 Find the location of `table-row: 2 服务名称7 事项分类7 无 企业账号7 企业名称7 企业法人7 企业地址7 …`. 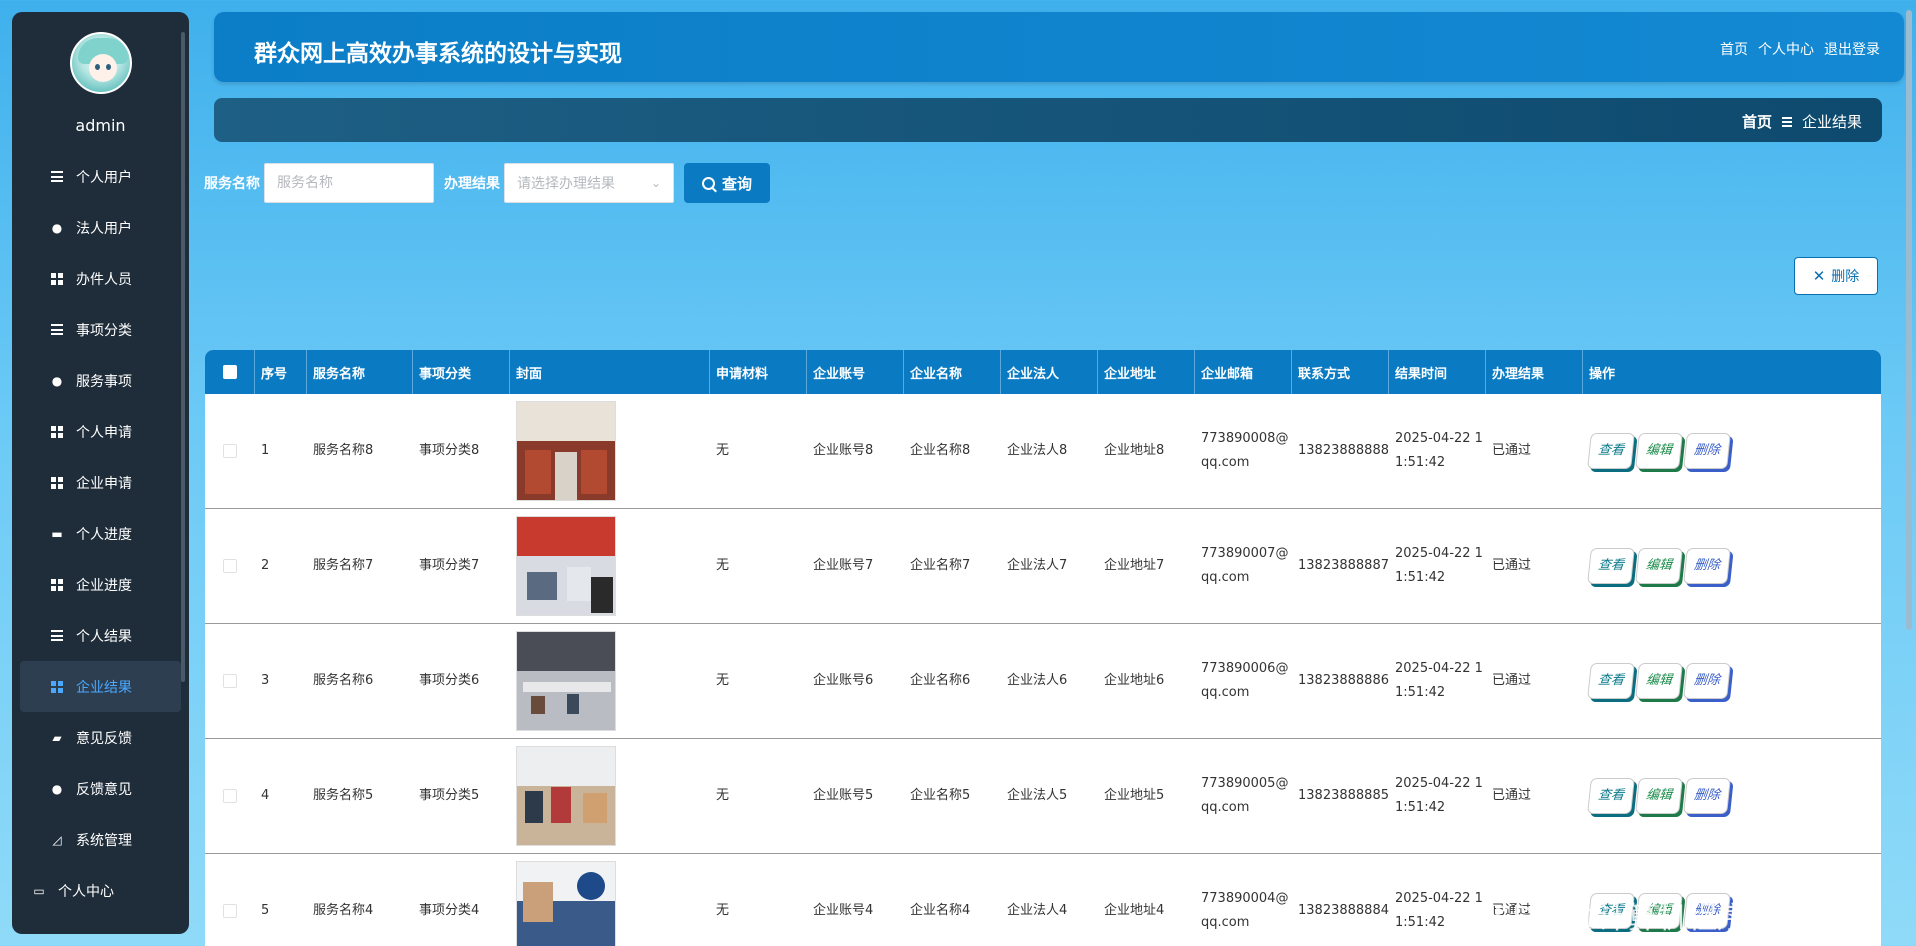

table-row: 2 服务名称7 事项分类7 无 企业账号7 企业名称7 企业法人7 企业地址7 … is located at coordinates (1043, 566).